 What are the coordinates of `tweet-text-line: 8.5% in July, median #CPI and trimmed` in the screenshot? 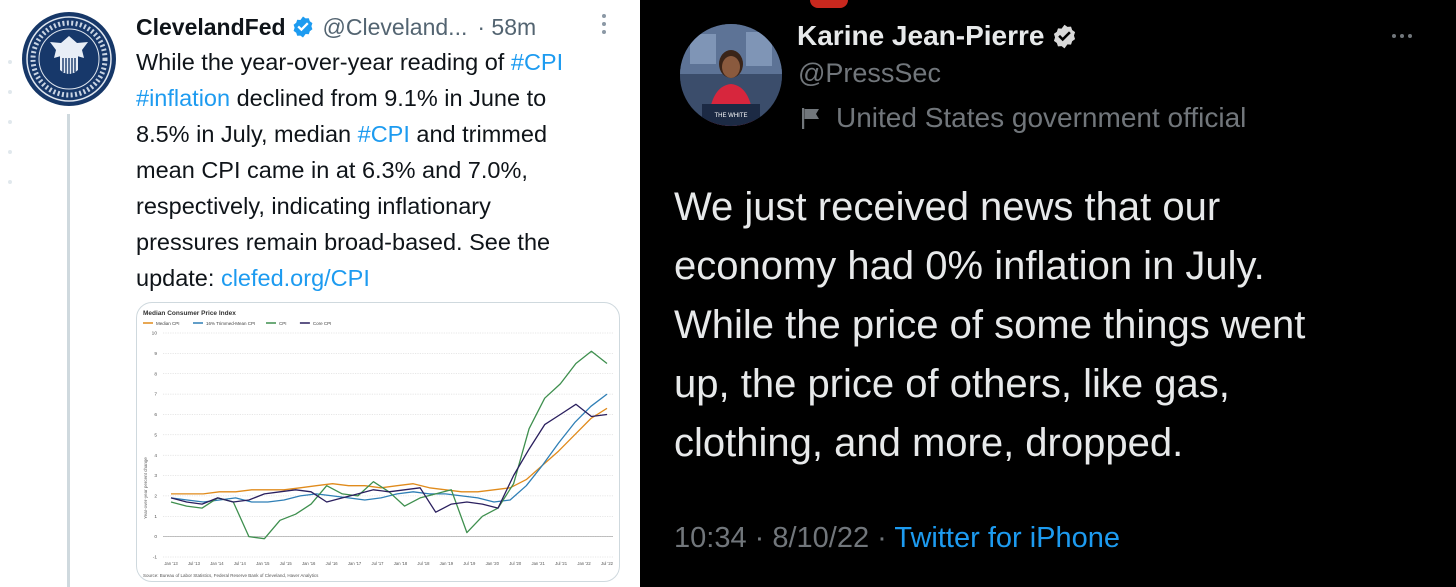 It's located at (382, 134).